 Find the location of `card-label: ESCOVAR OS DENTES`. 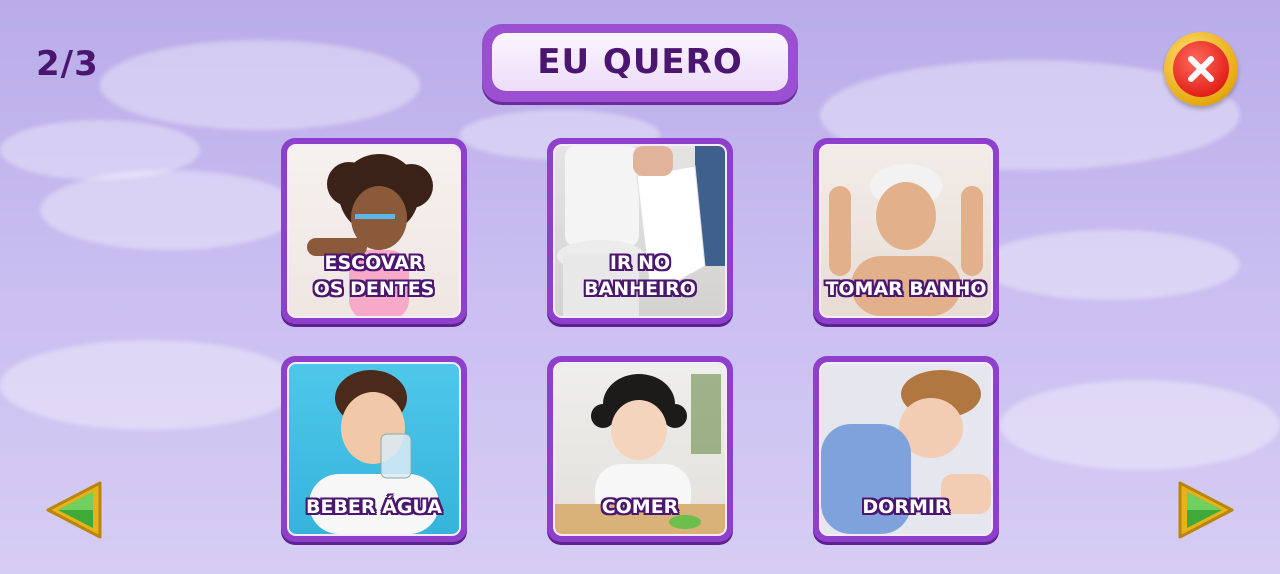

card-label: ESCOVAR OS DENTES is located at coordinates (374, 276).